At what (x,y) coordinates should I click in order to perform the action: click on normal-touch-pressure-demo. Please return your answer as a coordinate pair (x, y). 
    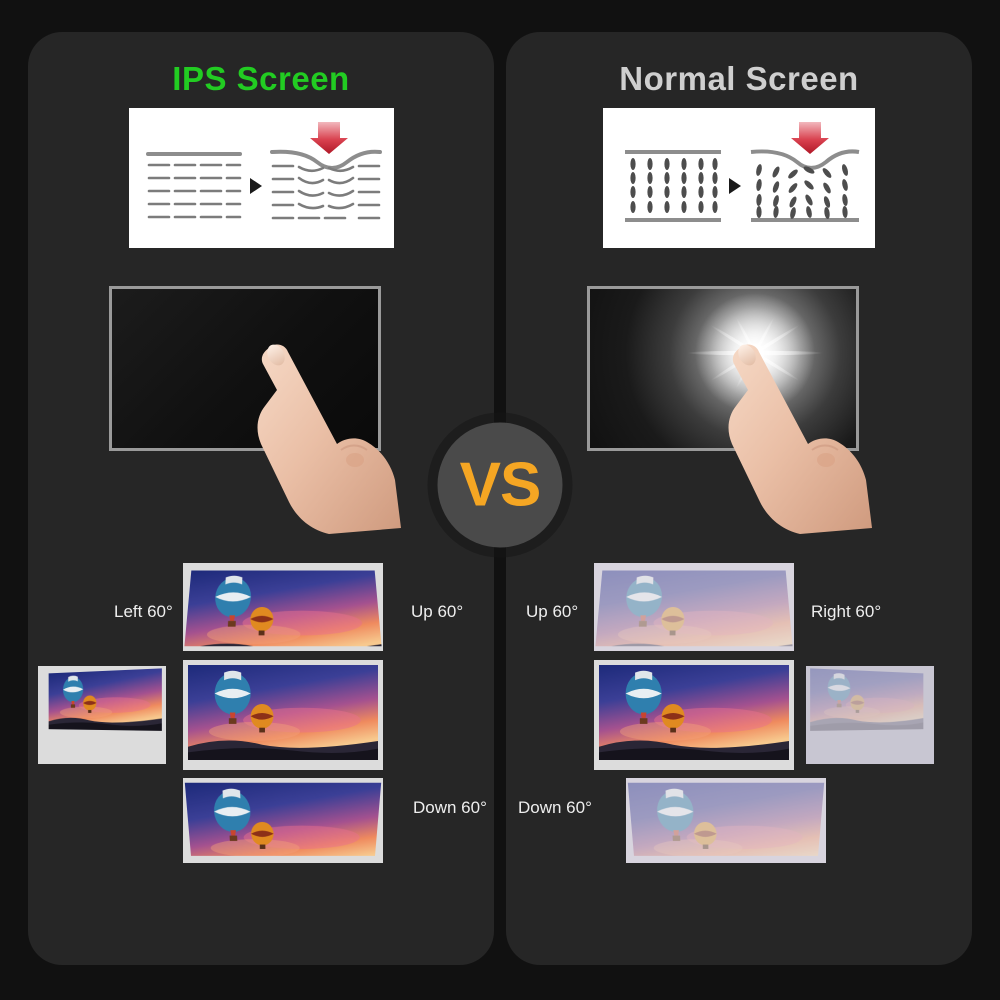
    Looking at the image, I should click on (739, 407).